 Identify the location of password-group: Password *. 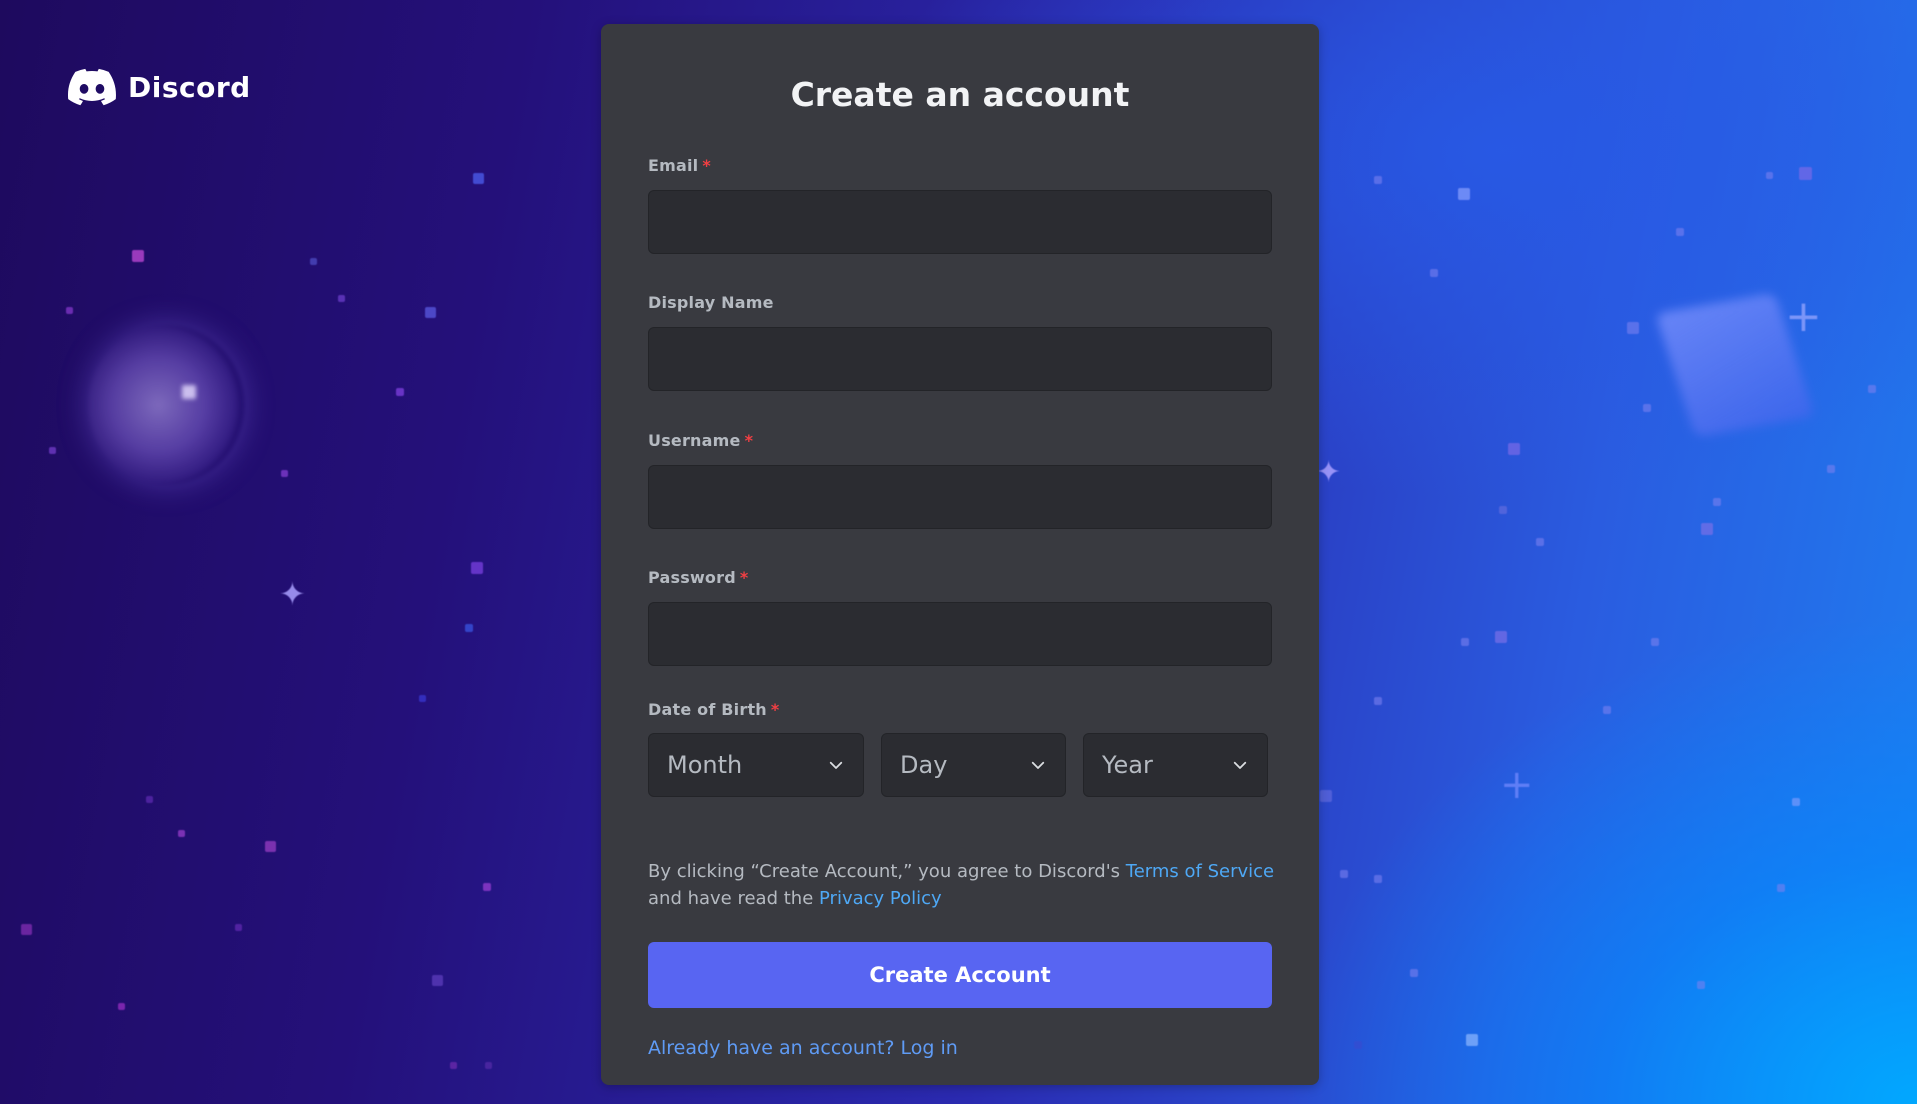
(960, 617).